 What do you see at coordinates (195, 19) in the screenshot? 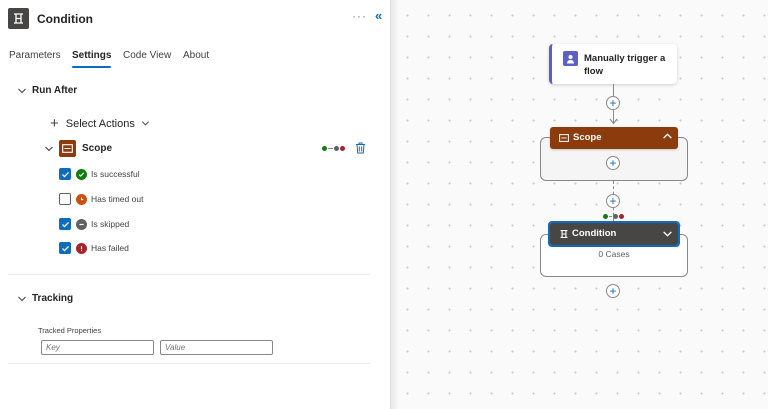
I see `panel-header: Condition ··· «` at bounding box center [195, 19].